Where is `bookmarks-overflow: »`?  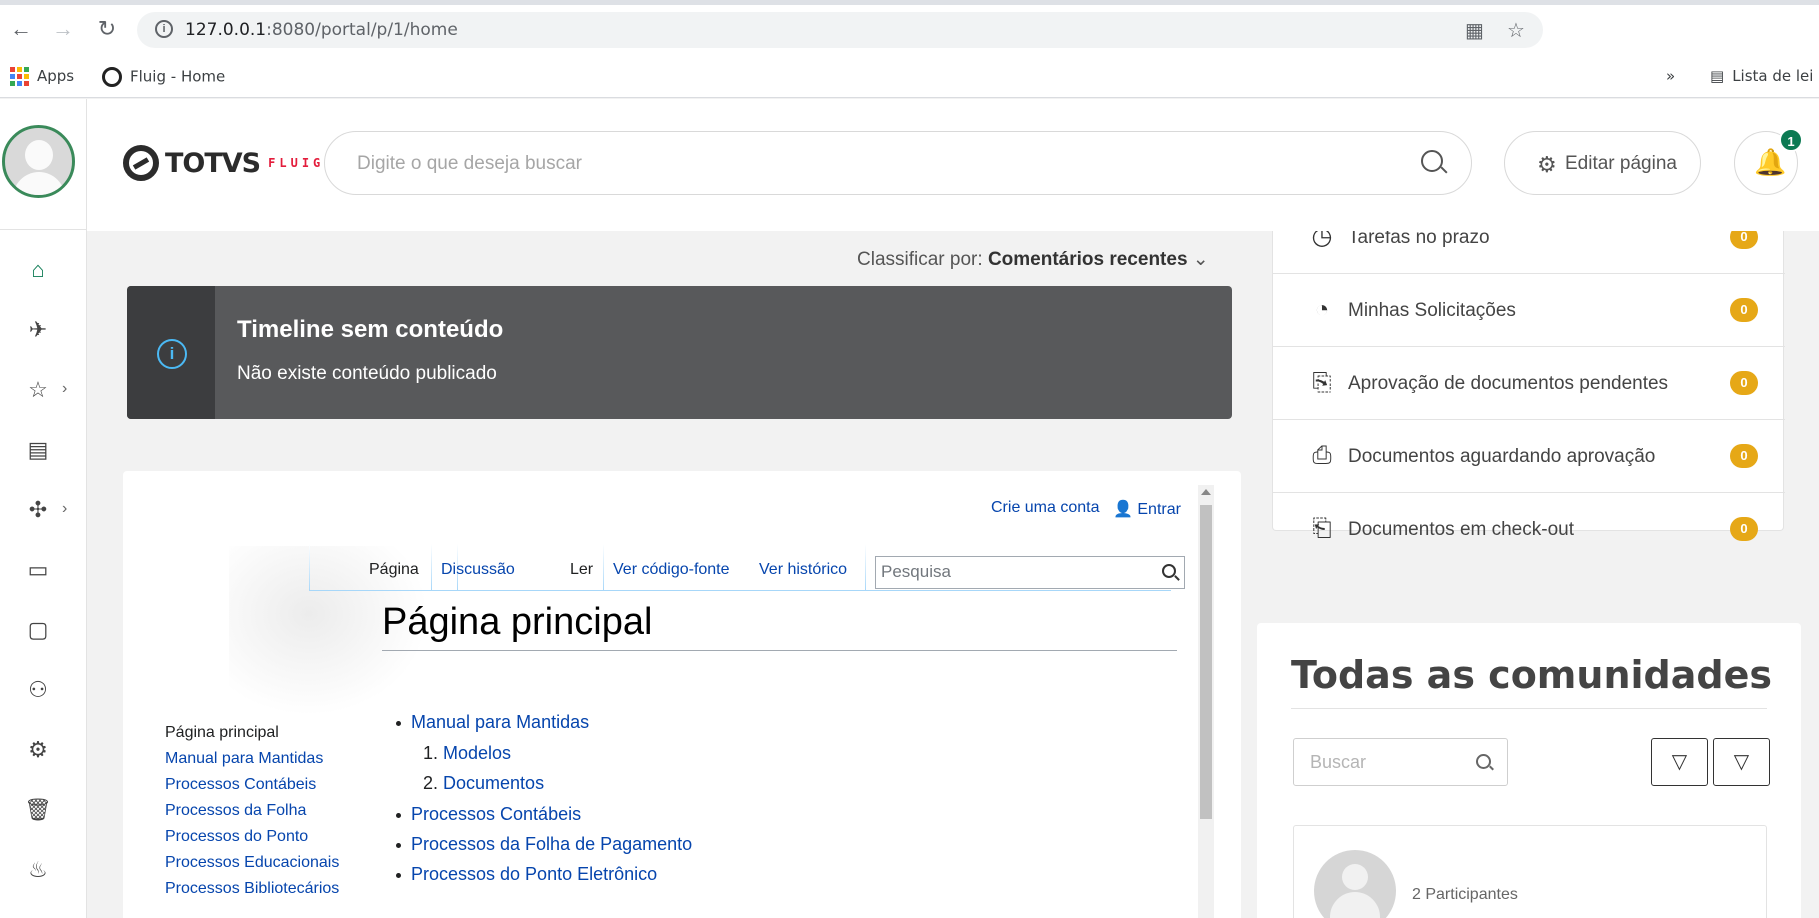 bookmarks-overflow: » is located at coordinates (1670, 76).